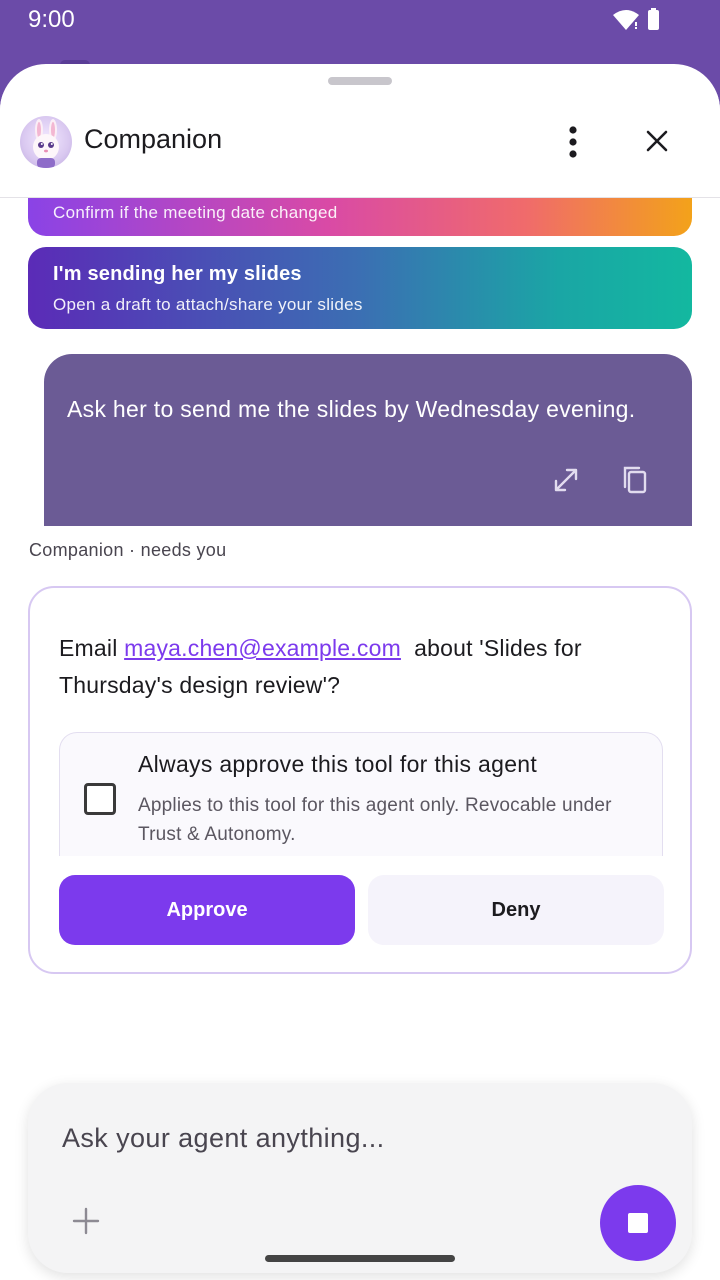 The height and width of the screenshot is (1280, 720). What do you see at coordinates (128, 550) in the screenshot?
I see `agent-status: Companion · needs you` at bounding box center [128, 550].